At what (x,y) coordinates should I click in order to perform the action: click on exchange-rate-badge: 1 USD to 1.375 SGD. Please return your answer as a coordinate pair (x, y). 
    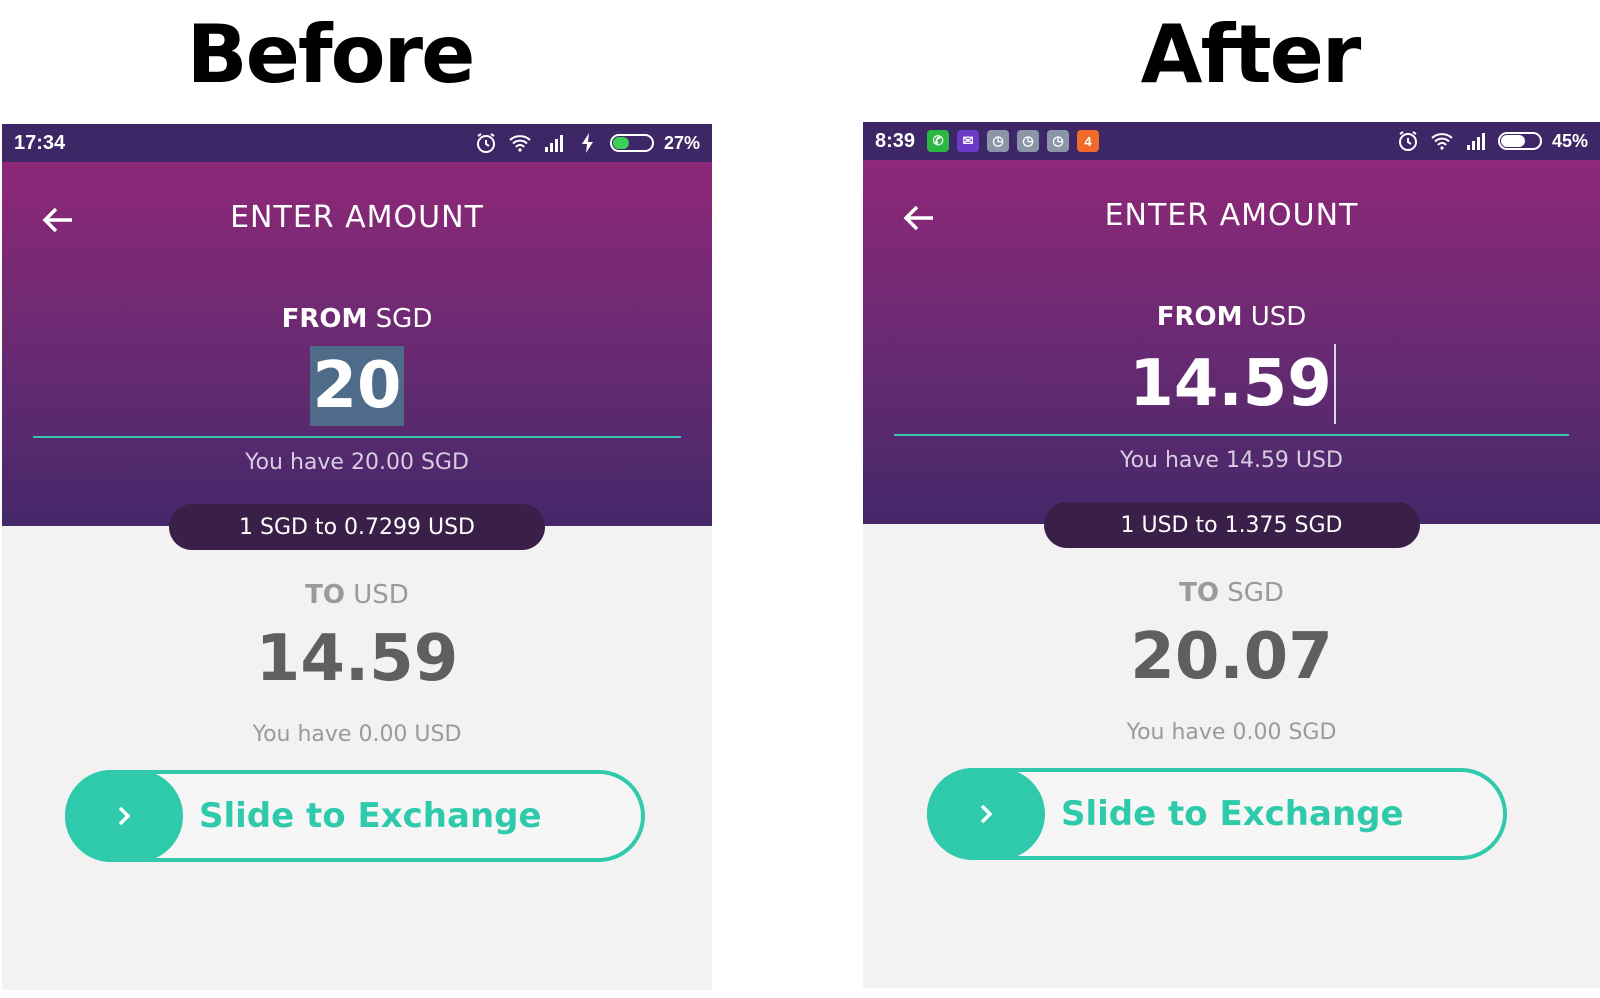
    Looking at the image, I should click on (1231, 525).